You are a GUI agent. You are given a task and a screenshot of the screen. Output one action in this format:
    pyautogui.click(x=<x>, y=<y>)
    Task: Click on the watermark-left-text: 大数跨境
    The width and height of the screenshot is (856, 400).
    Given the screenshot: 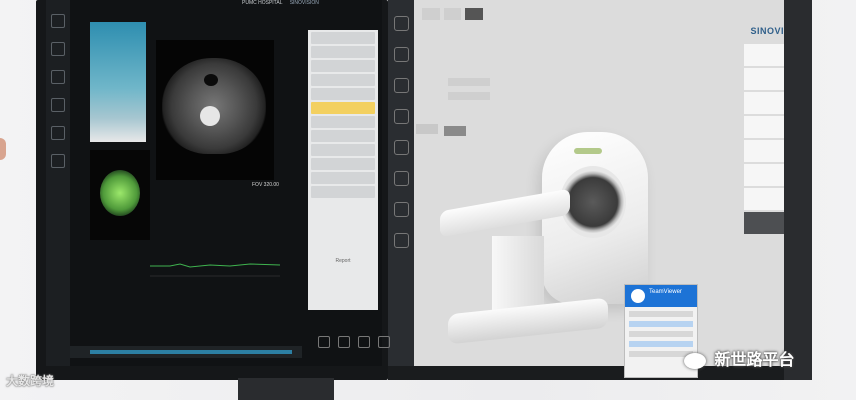 What is the action you would take?
    pyautogui.click(x=30, y=381)
    